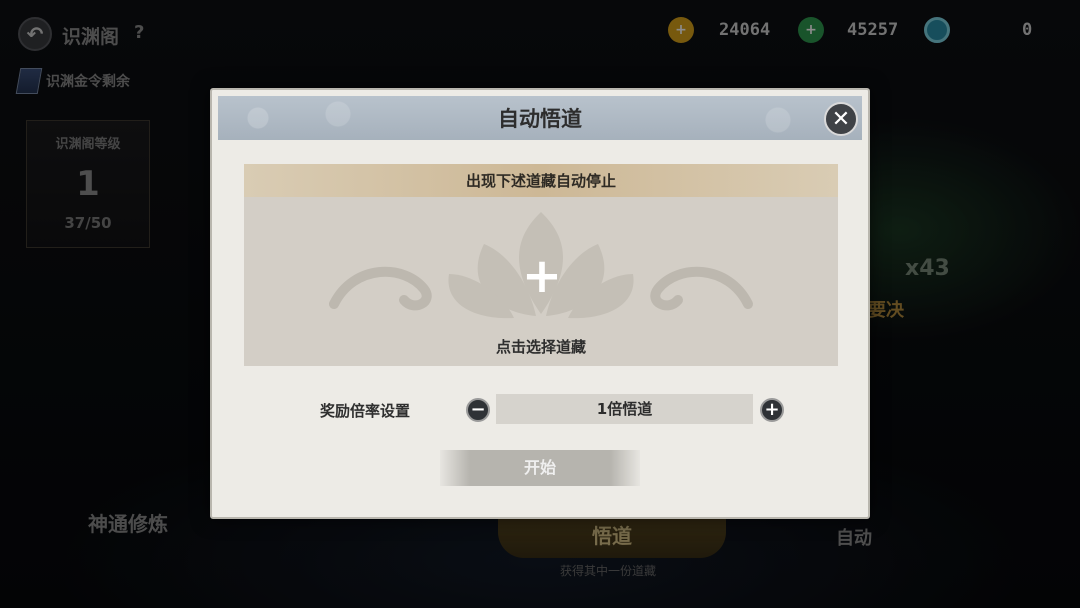 This screenshot has width=1080, height=608. Describe the element at coordinates (478, 410) in the screenshot. I see `multiplier-decrease-button: −` at that location.